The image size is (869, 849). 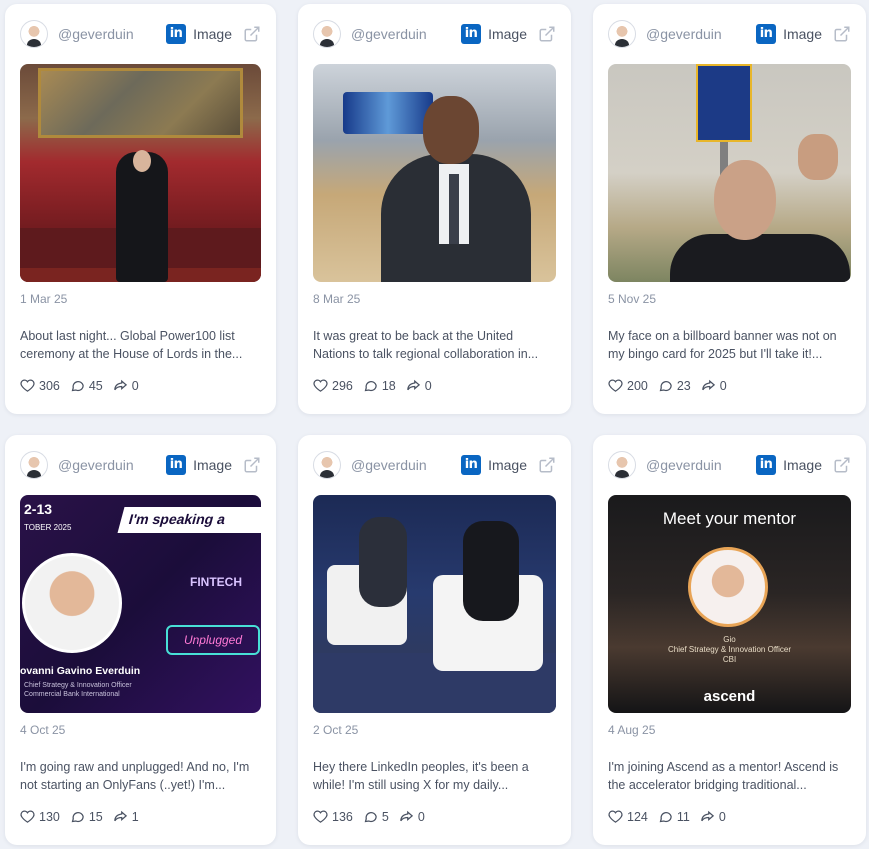 What do you see at coordinates (728, 587) in the screenshot?
I see `mentor-portrait` at bounding box center [728, 587].